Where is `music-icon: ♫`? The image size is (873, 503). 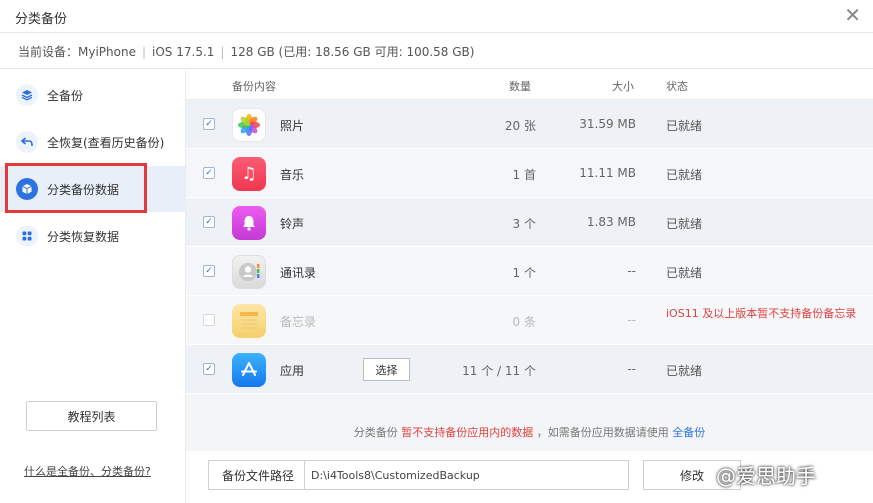
music-icon: ♫ is located at coordinates (249, 174).